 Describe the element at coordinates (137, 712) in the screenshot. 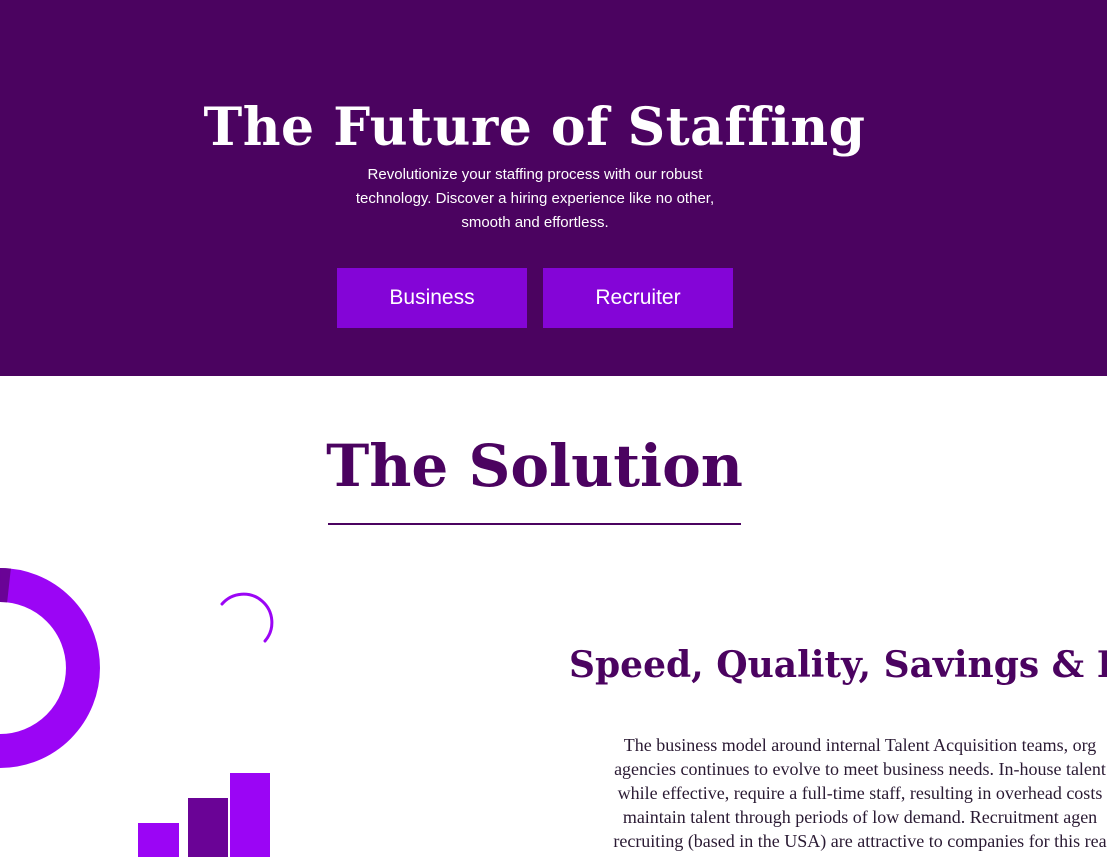

I see `analytics-illustration` at that location.